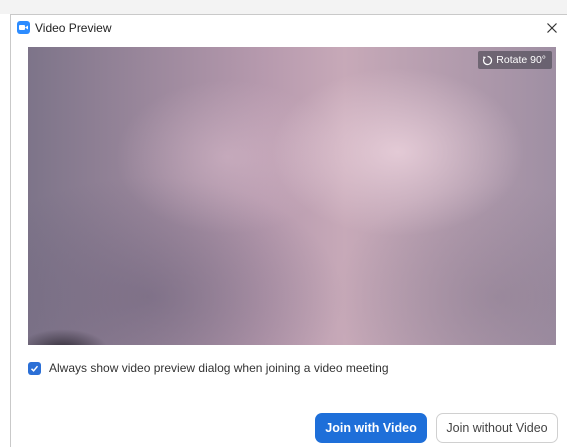 This screenshot has height=447, width=567. What do you see at coordinates (488, 60) in the screenshot?
I see `rotate-icon` at bounding box center [488, 60].